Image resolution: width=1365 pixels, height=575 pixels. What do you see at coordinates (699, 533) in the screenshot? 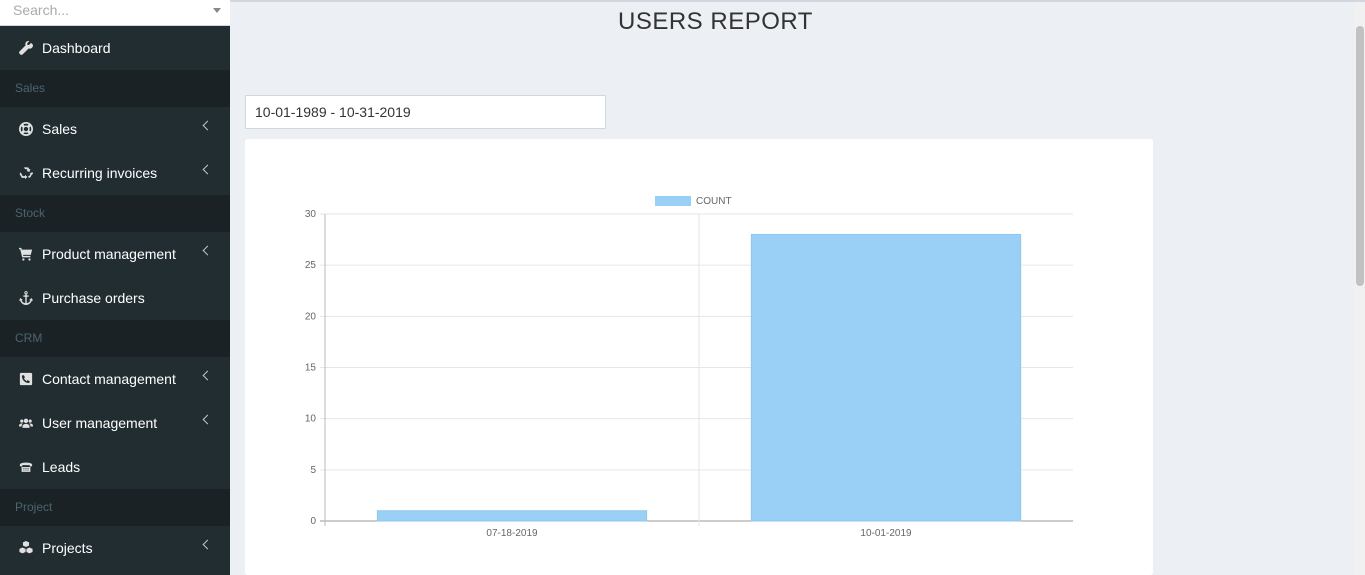
I see `chart-x-ticks: 07-18-2019 10-01-2019` at bounding box center [699, 533].